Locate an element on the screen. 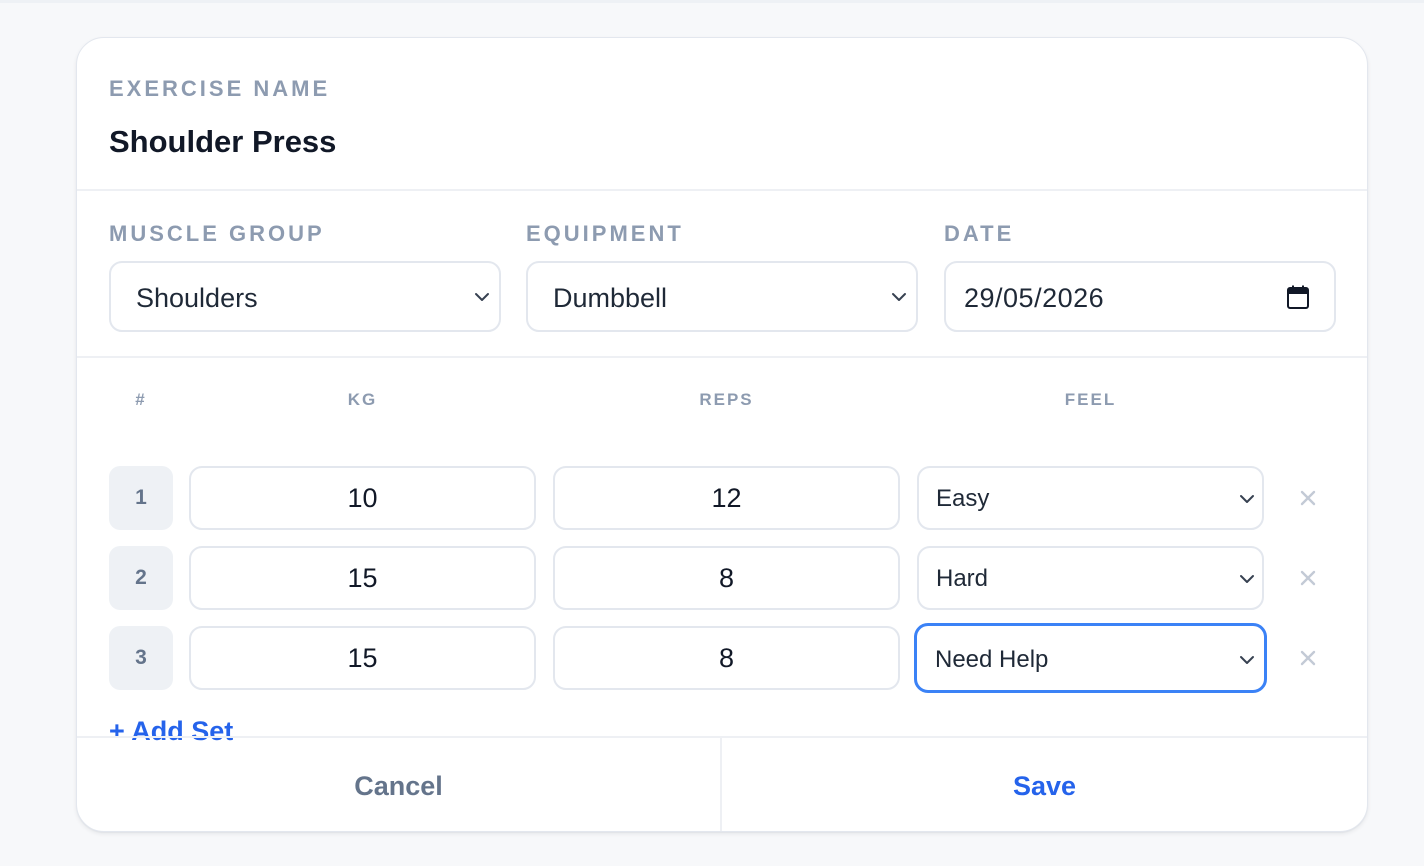 The width and height of the screenshot is (1424, 866). muscle-group-label: MUSCLE GROUP is located at coordinates (217, 233).